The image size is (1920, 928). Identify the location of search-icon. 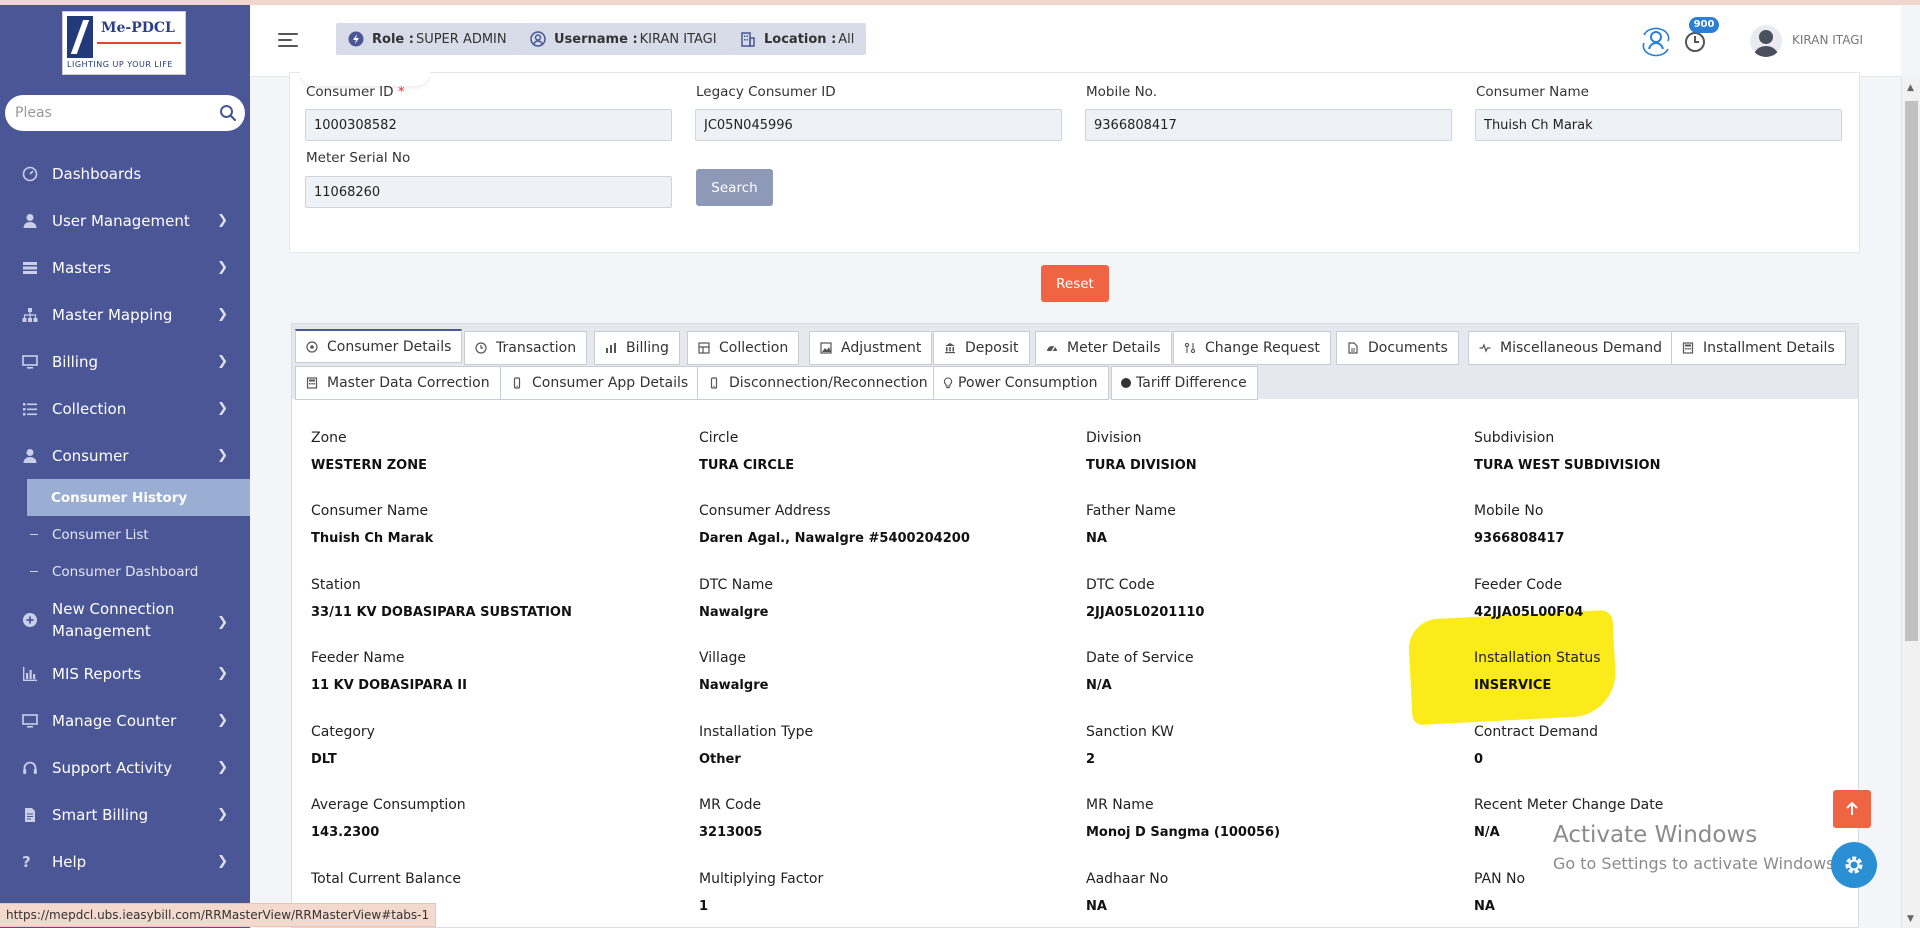
(228, 113).